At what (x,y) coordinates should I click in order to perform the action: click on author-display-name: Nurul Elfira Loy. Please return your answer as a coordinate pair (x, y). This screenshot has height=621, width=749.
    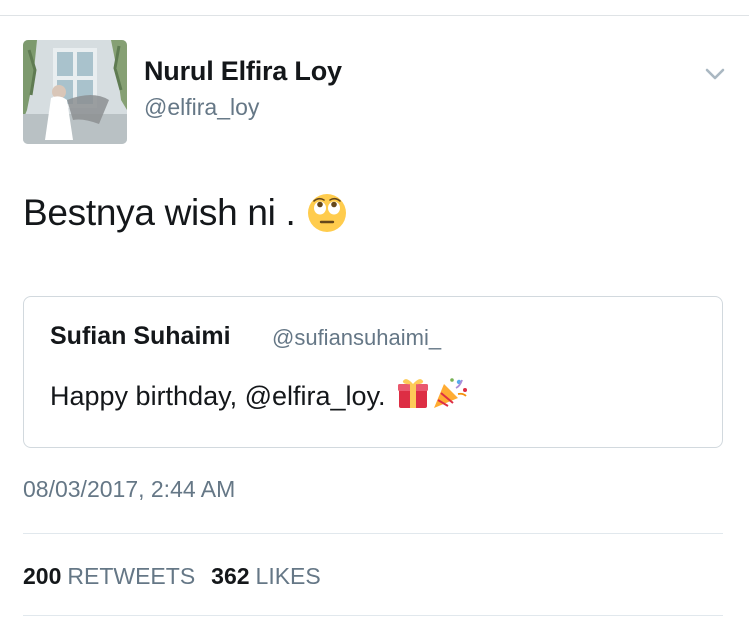
    Looking at the image, I should click on (243, 71).